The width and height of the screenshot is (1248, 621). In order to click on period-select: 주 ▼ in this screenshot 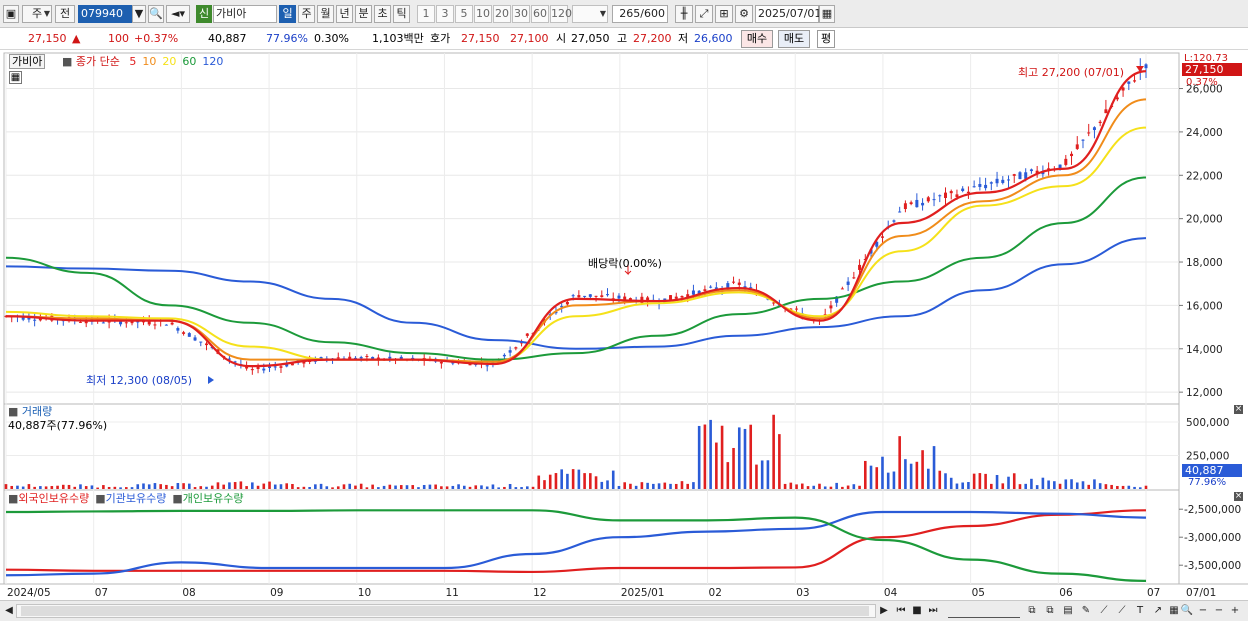, I will do `click(37, 14)`.